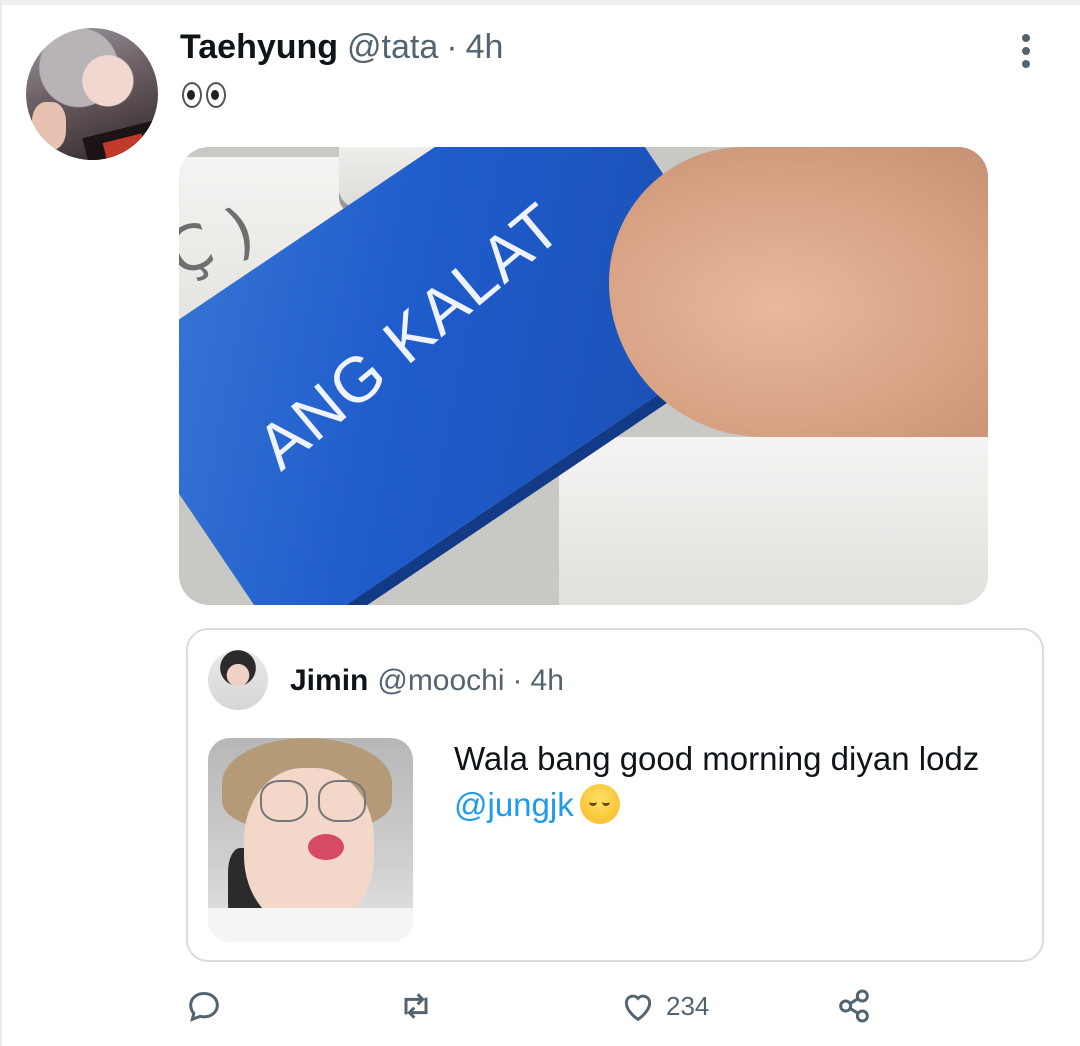 The image size is (1080, 1046). Describe the element at coordinates (204, 95) in the screenshot. I see `tweet-text-eyes-emoji` at that location.